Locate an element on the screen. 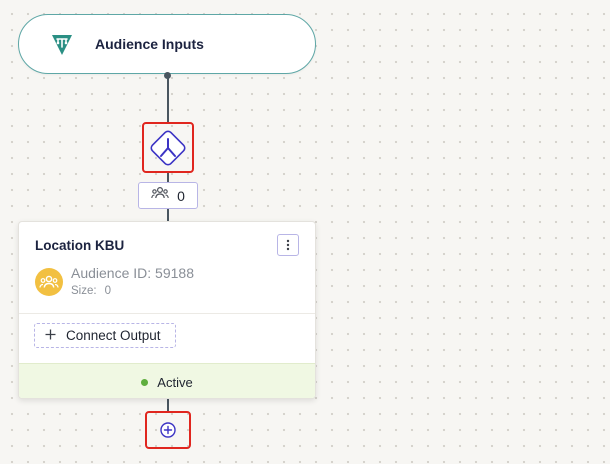 This screenshot has width=610, height=464. connect-output-button: Connect Output is located at coordinates (105, 335).